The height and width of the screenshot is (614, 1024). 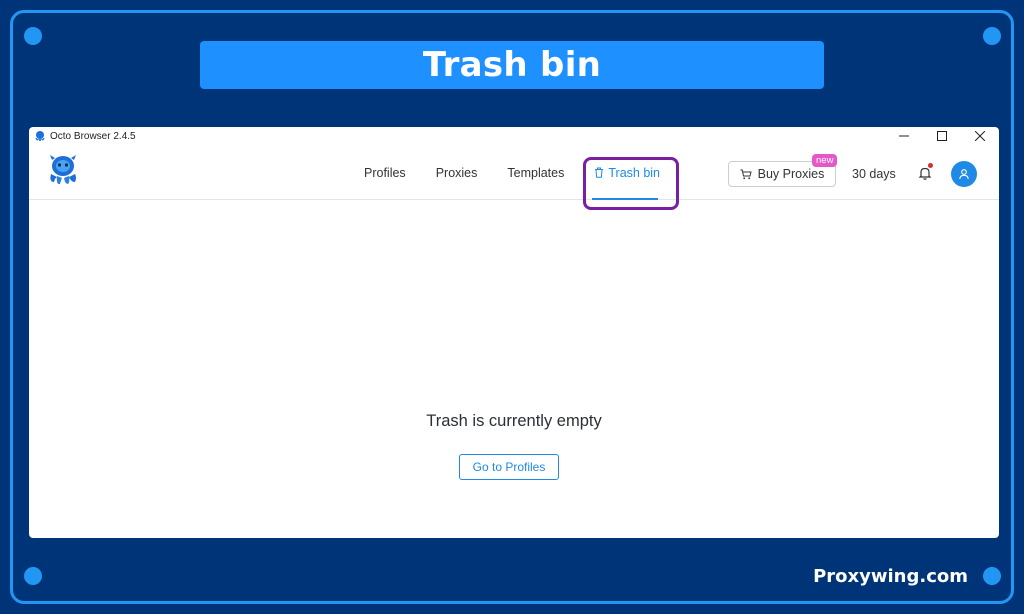 I want to click on tab-label: Proxies, so click(x=456, y=172).